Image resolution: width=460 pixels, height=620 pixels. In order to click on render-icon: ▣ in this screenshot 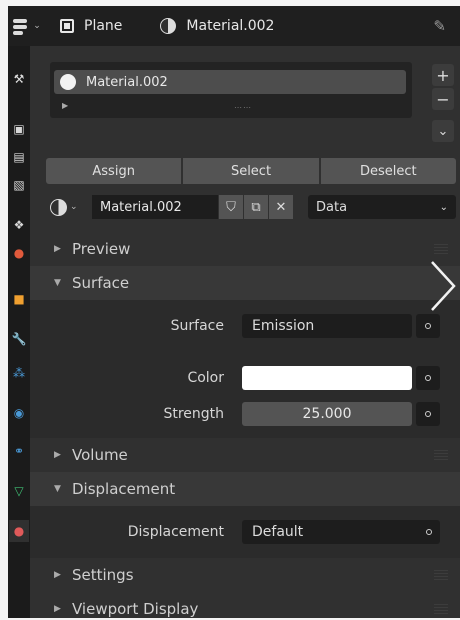, I will do `click(19, 129)`.